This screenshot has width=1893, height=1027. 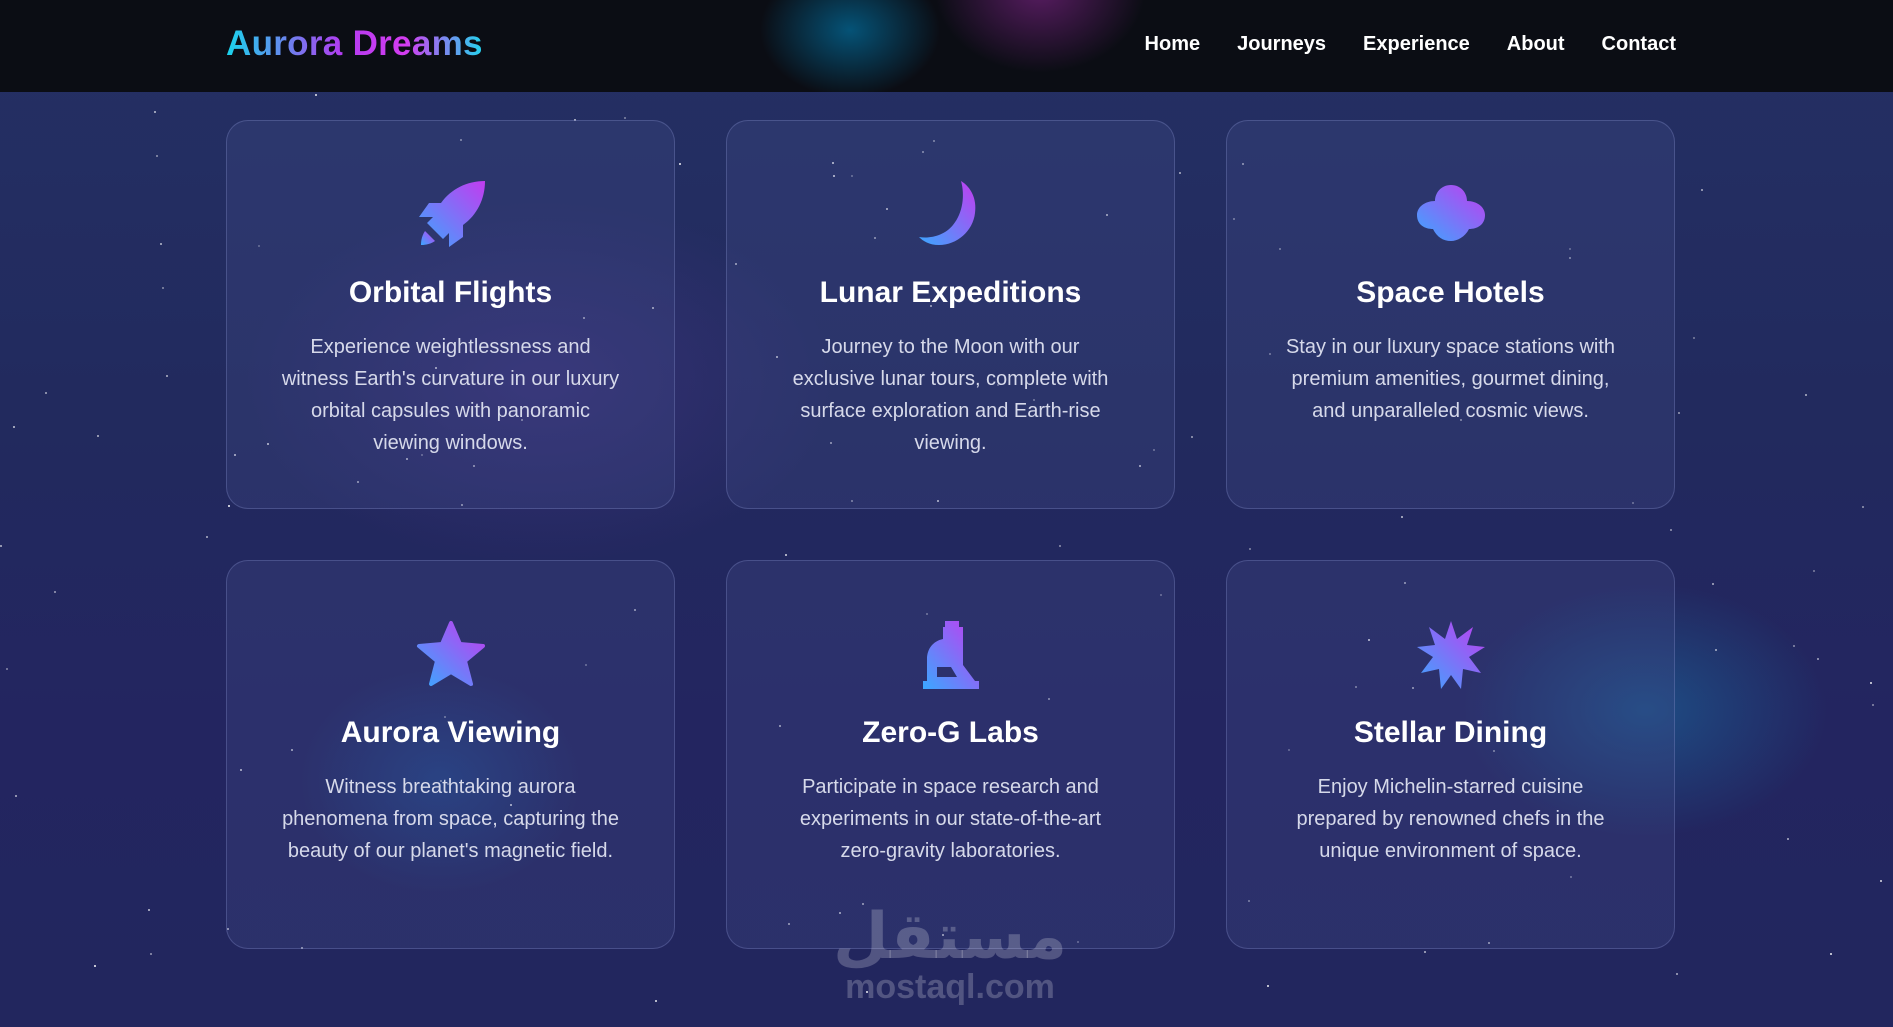 I want to click on burst-icon, so click(x=1450, y=655).